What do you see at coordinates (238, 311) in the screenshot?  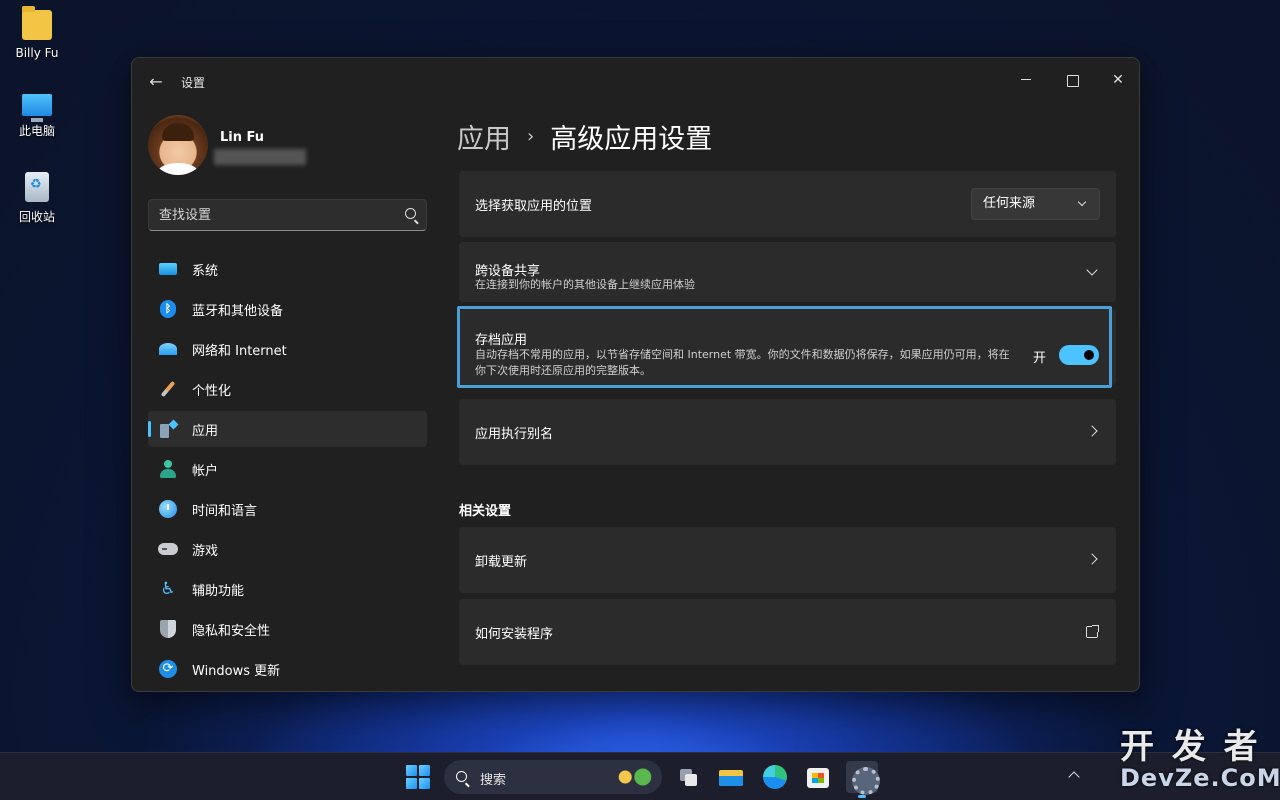 I see `sidebar-item-label: 蓝牙和其他设备` at bounding box center [238, 311].